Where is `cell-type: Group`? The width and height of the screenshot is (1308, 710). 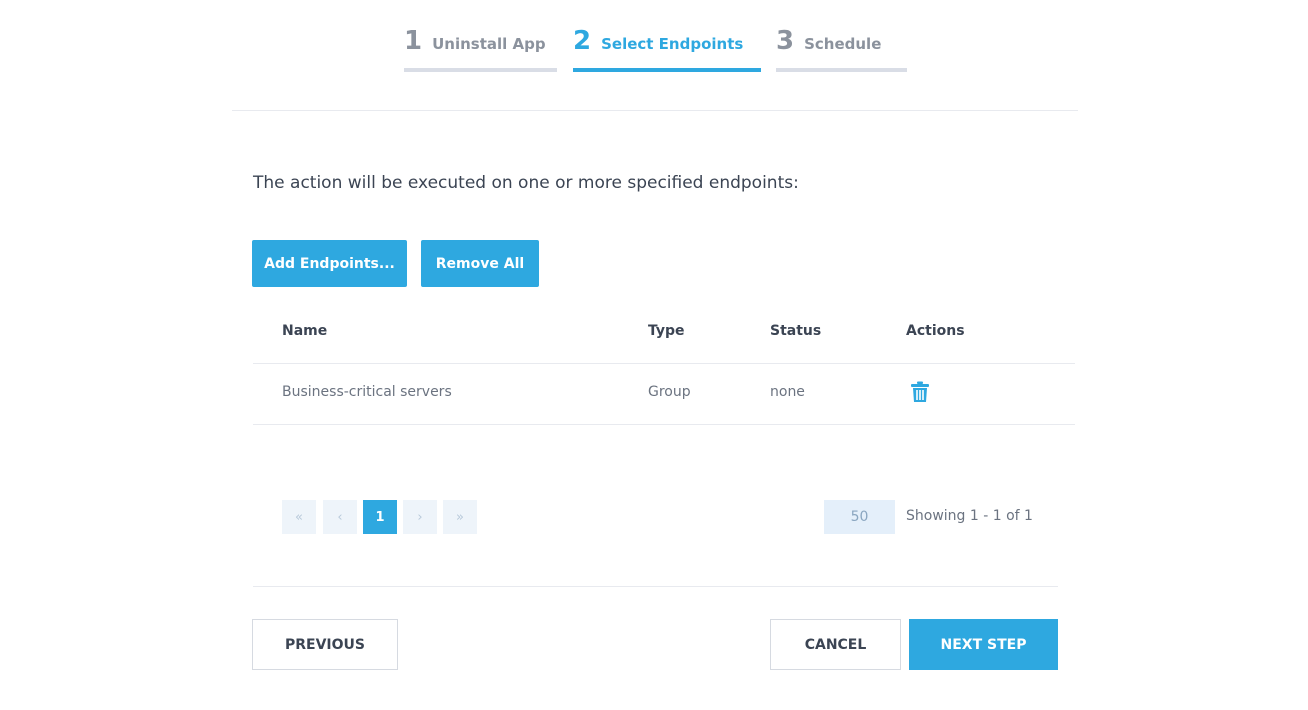 cell-type: Group is located at coordinates (669, 392).